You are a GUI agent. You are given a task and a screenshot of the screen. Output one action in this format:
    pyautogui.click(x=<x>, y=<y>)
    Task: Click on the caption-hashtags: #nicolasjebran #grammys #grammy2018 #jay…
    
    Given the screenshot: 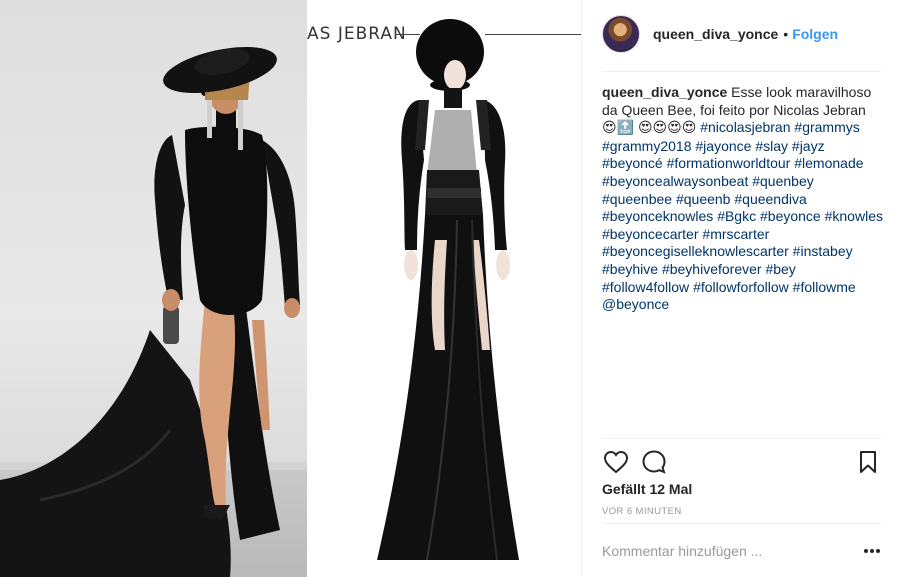 What is the action you would take?
    pyautogui.click(x=742, y=206)
    